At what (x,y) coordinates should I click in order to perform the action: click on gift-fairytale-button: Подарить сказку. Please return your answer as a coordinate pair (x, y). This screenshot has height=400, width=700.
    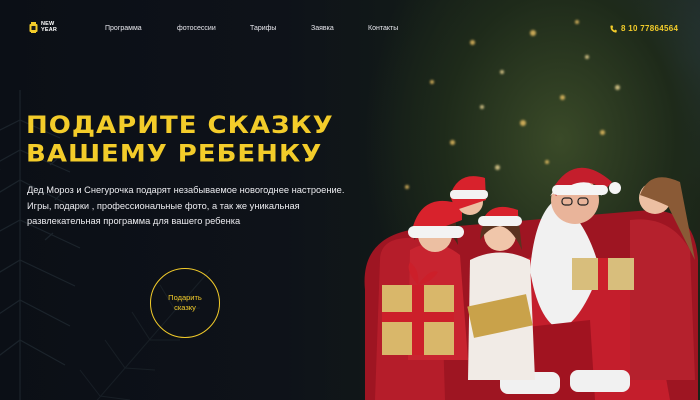
    Looking at the image, I should click on (185, 303).